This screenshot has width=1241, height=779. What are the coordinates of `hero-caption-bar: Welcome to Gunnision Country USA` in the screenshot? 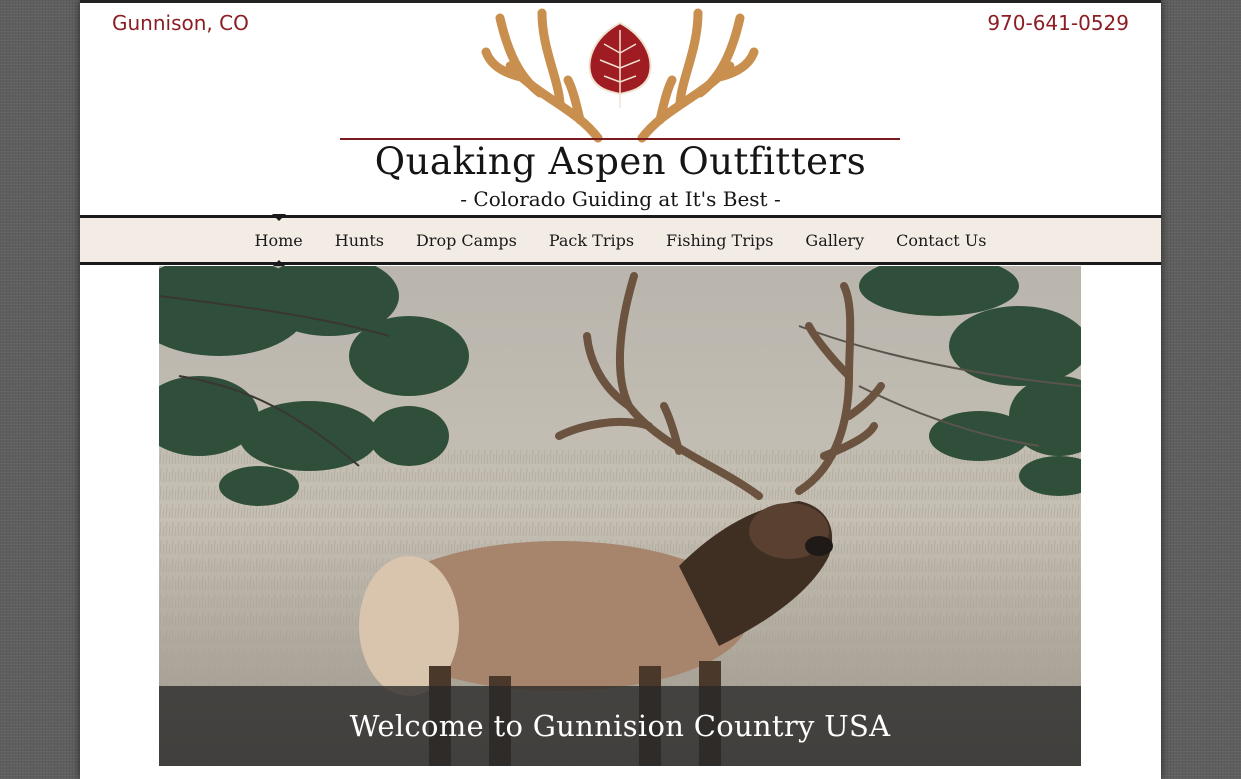 It's located at (620, 726).